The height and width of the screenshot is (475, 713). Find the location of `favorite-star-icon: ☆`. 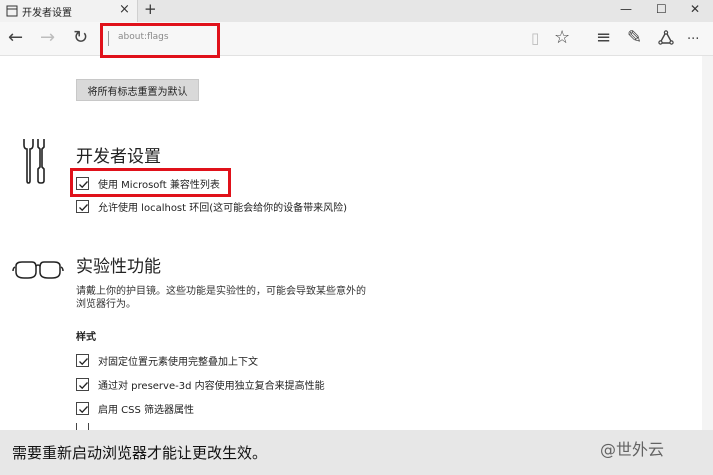

favorite-star-icon: ☆ is located at coordinates (562, 38).